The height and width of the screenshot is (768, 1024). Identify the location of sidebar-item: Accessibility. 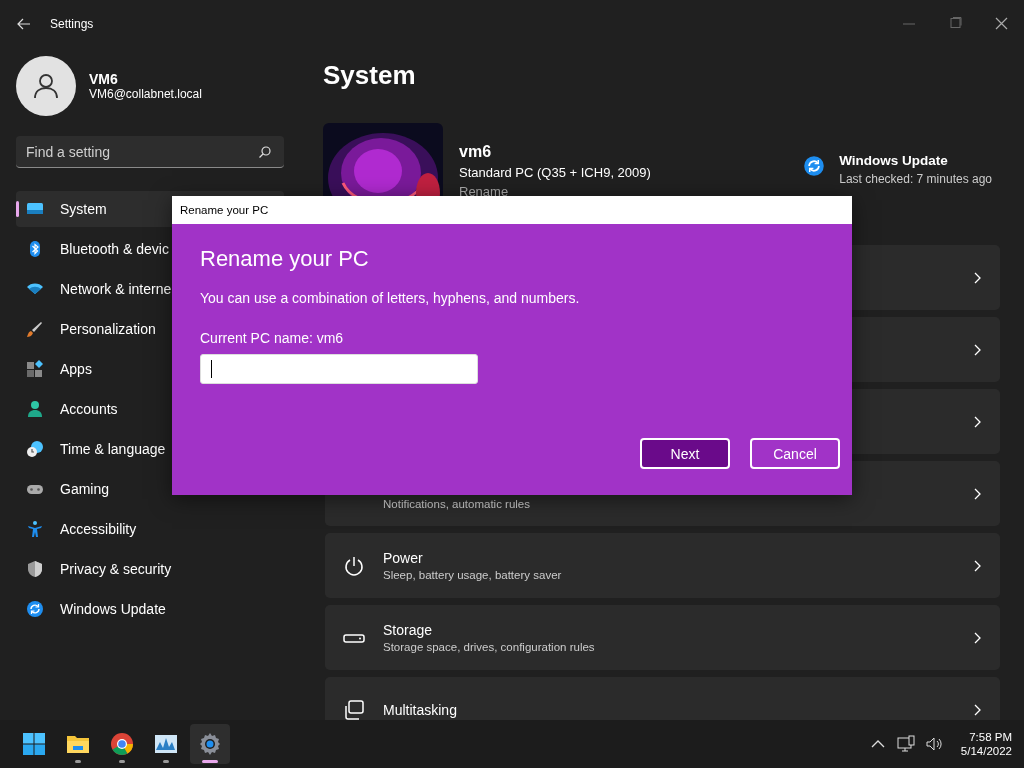
(150, 529).